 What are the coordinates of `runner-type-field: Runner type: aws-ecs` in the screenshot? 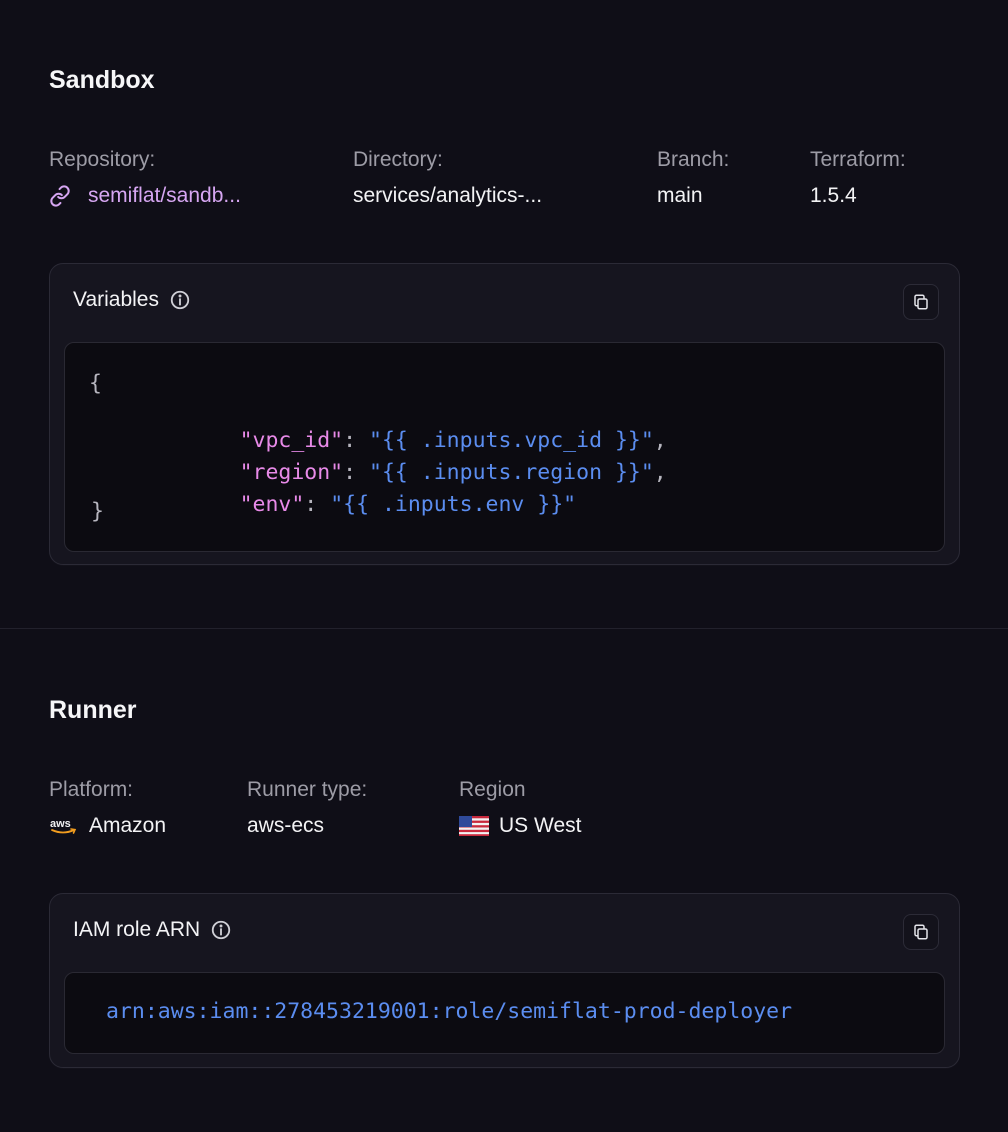 It's located at (307, 808).